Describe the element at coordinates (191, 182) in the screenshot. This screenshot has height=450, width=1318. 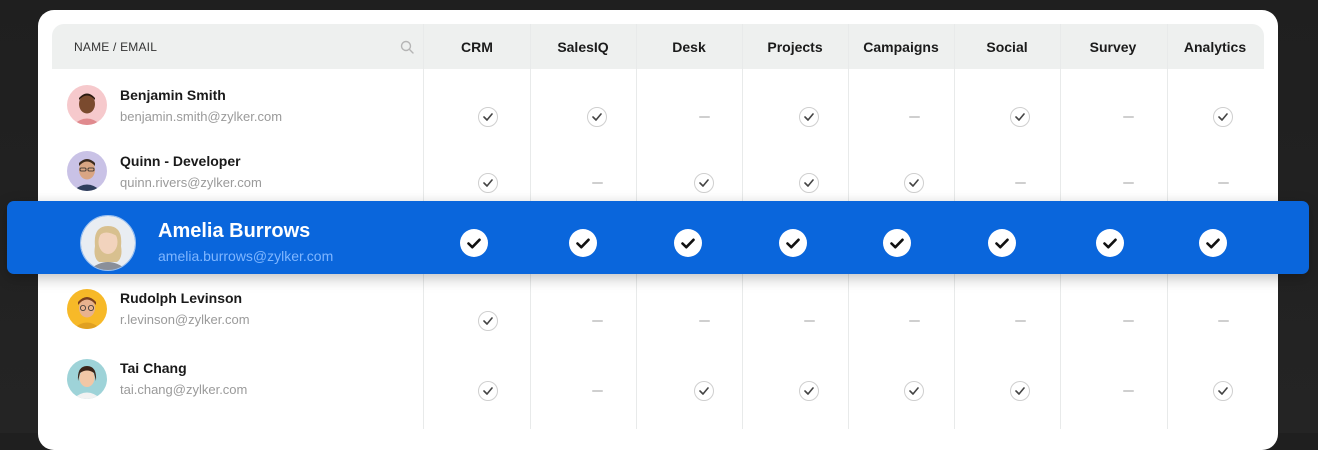
I see `user-email: quinn.rivers@zylker.com` at that location.